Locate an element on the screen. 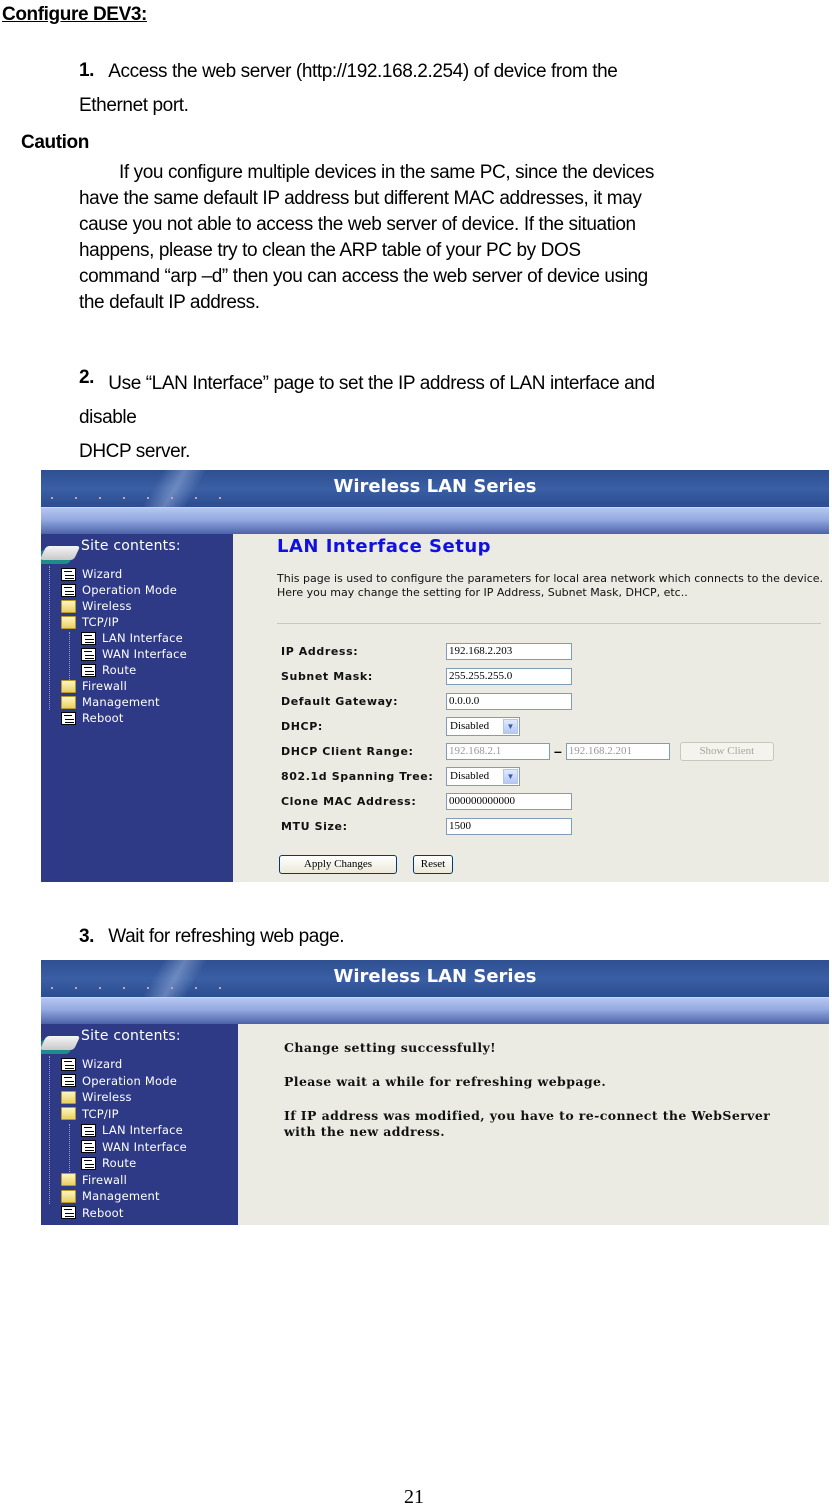 The height and width of the screenshot is (1511, 832). tree-item-label: TCP/IP is located at coordinates (100, 622).